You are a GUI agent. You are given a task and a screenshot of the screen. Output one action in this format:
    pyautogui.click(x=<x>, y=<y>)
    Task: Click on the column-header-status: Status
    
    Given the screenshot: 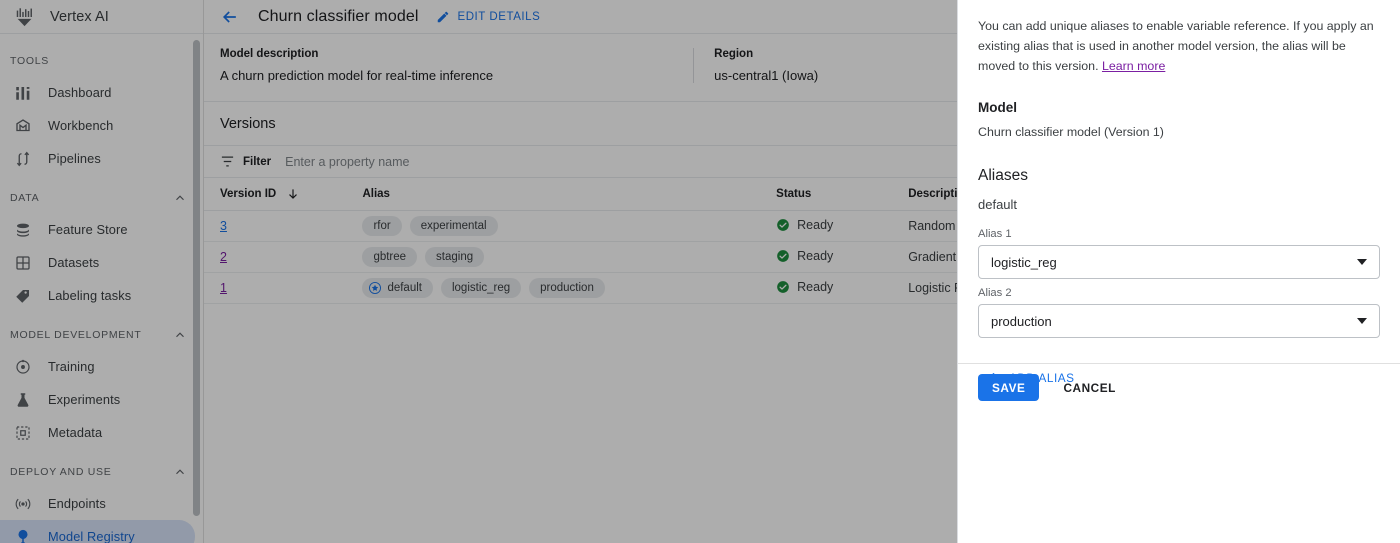 What is the action you would take?
    pyautogui.click(x=842, y=194)
    